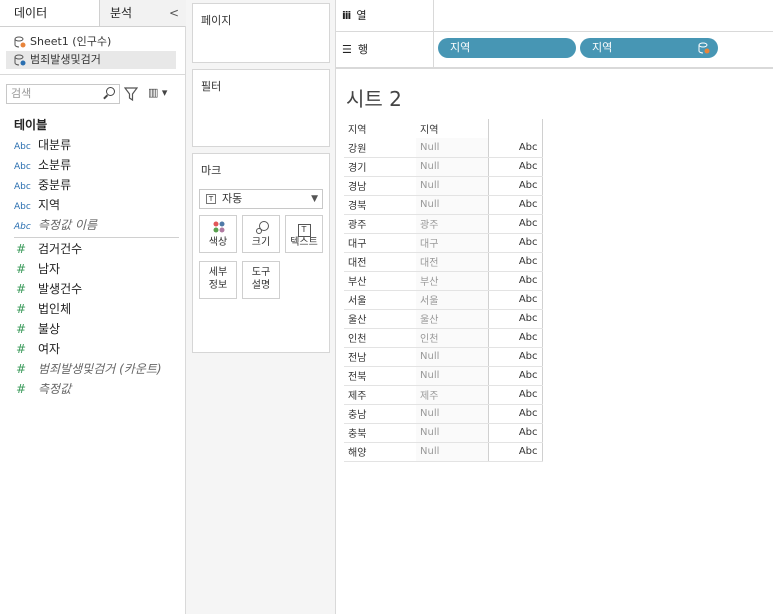 This screenshot has height=614, width=773. What do you see at coordinates (42, 145) in the screenshot?
I see `field-dimension: Abc 대분류` at bounding box center [42, 145].